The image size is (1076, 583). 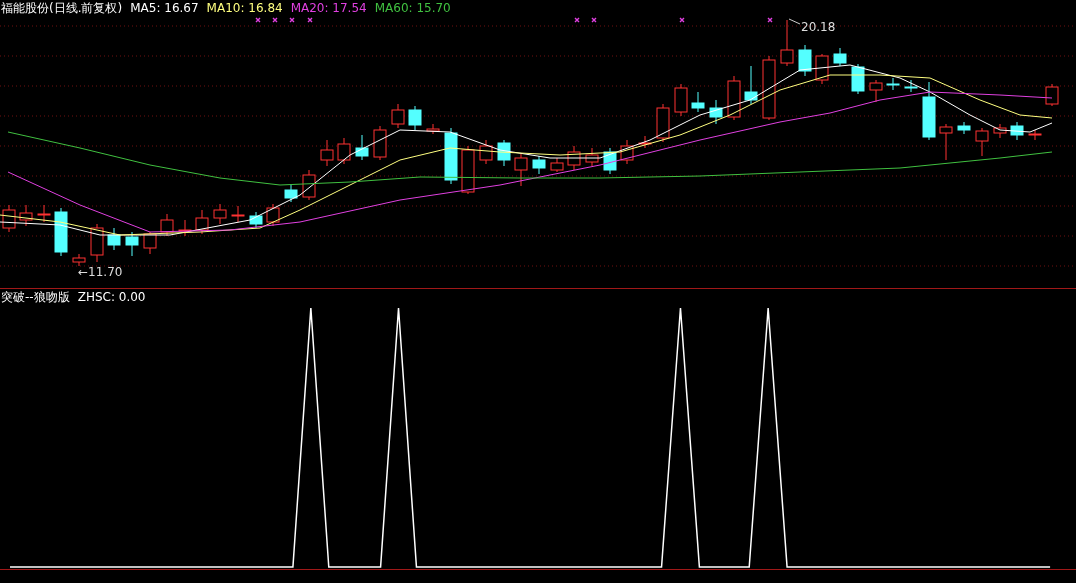 What do you see at coordinates (818, 27) in the screenshot?
I see `price-label: 20.18` at bounding box center [818, 27].